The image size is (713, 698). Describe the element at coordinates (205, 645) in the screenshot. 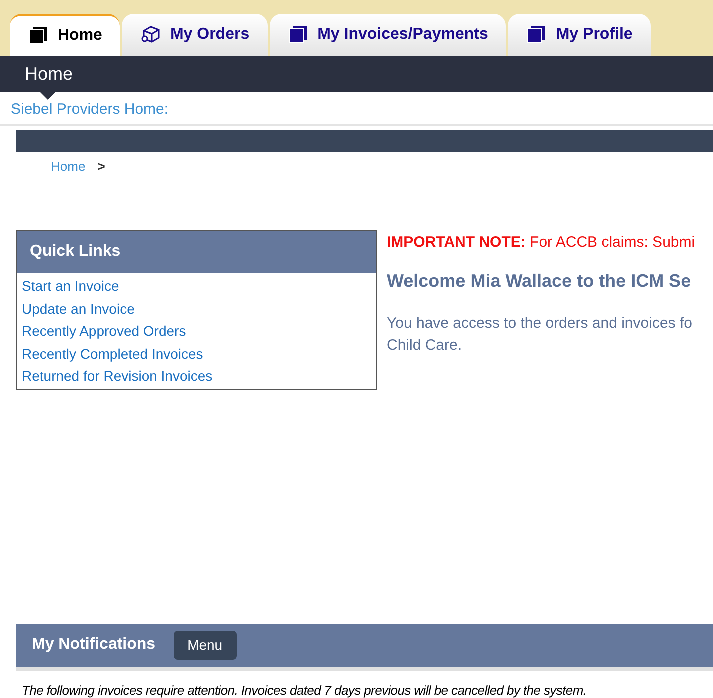

I see `menu-button: Menu` at that location.